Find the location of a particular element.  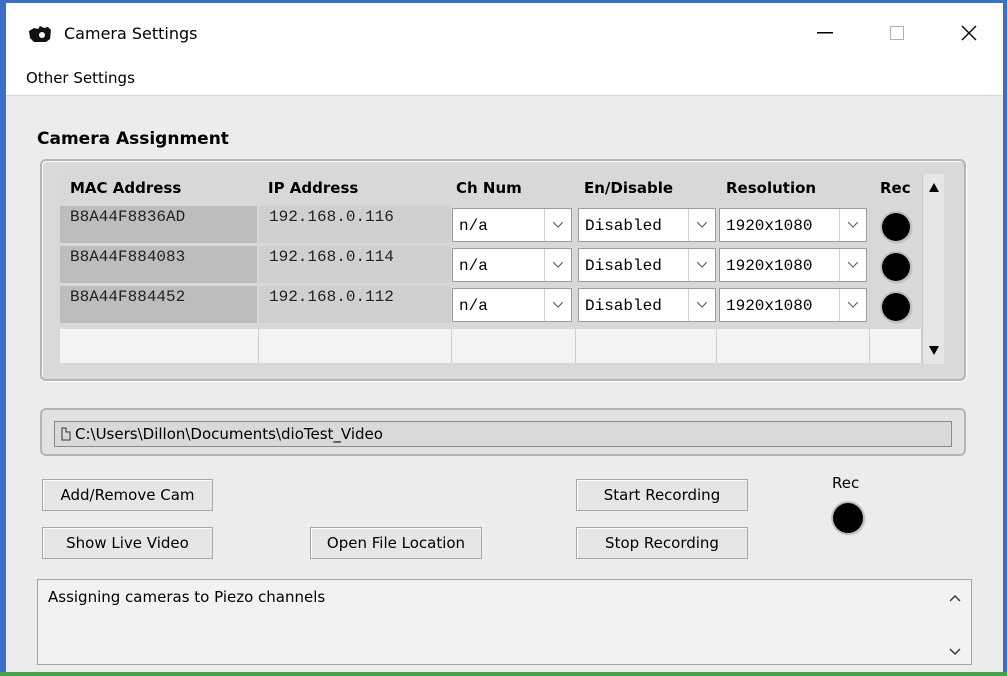

row2-rec-indicator is located at coordinates (896, 267).